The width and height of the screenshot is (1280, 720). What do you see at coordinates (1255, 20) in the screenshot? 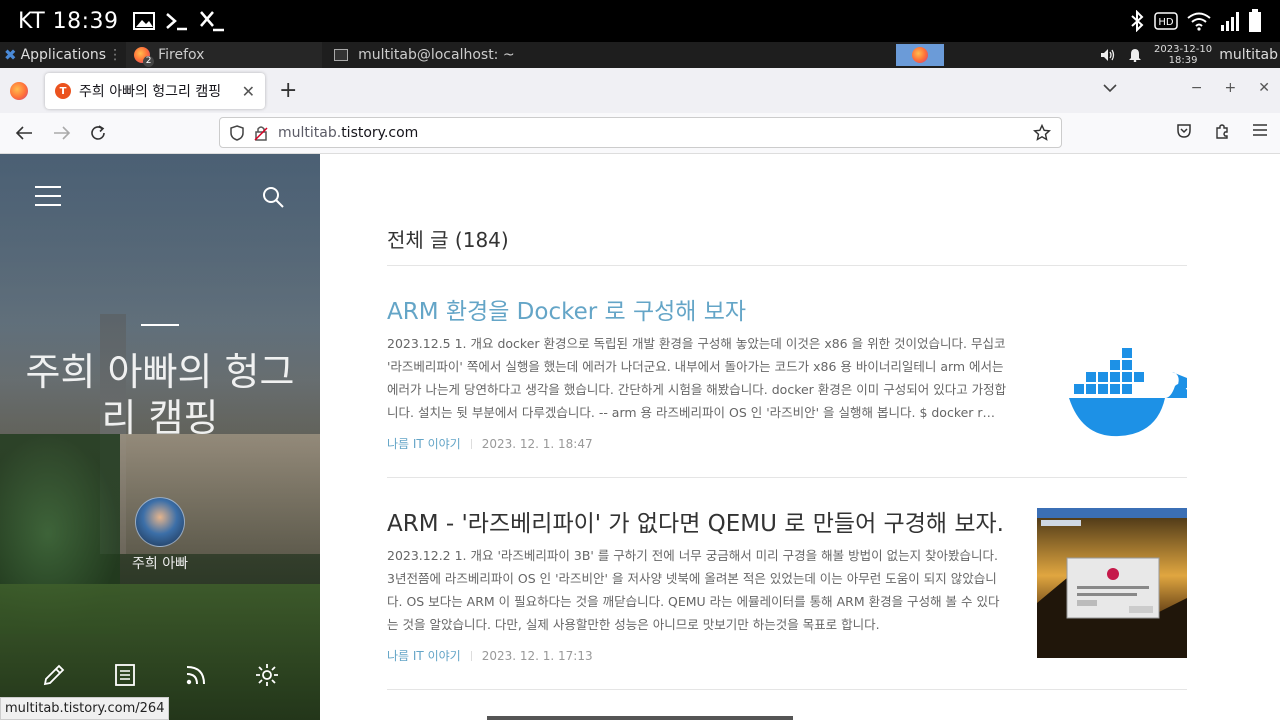
I see `battery-icon` at bounding box center [1255, 20].